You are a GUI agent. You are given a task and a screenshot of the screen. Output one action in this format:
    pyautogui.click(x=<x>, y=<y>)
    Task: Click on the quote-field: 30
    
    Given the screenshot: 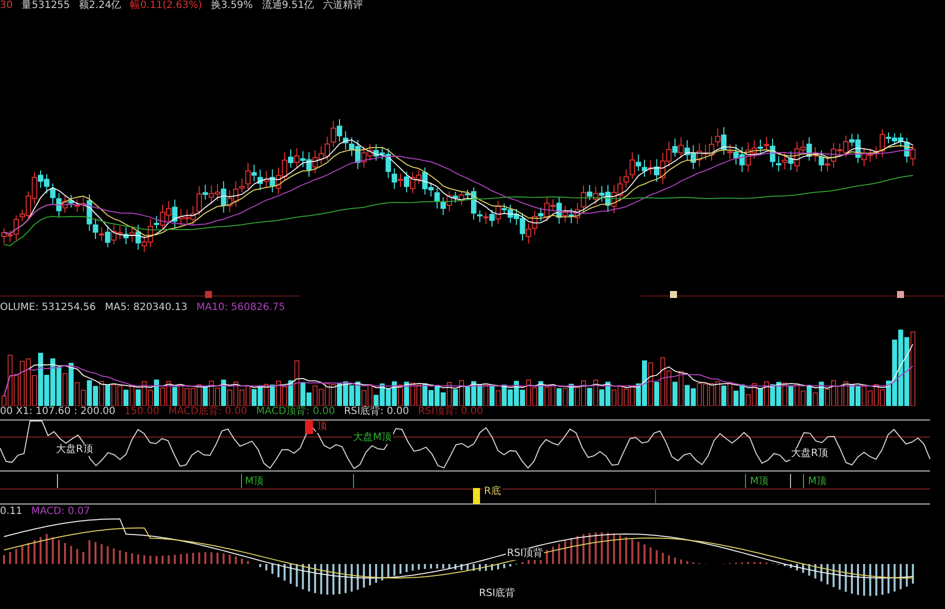 What is the action you would take?
    pyautogui.click(x=6, y=6)
    